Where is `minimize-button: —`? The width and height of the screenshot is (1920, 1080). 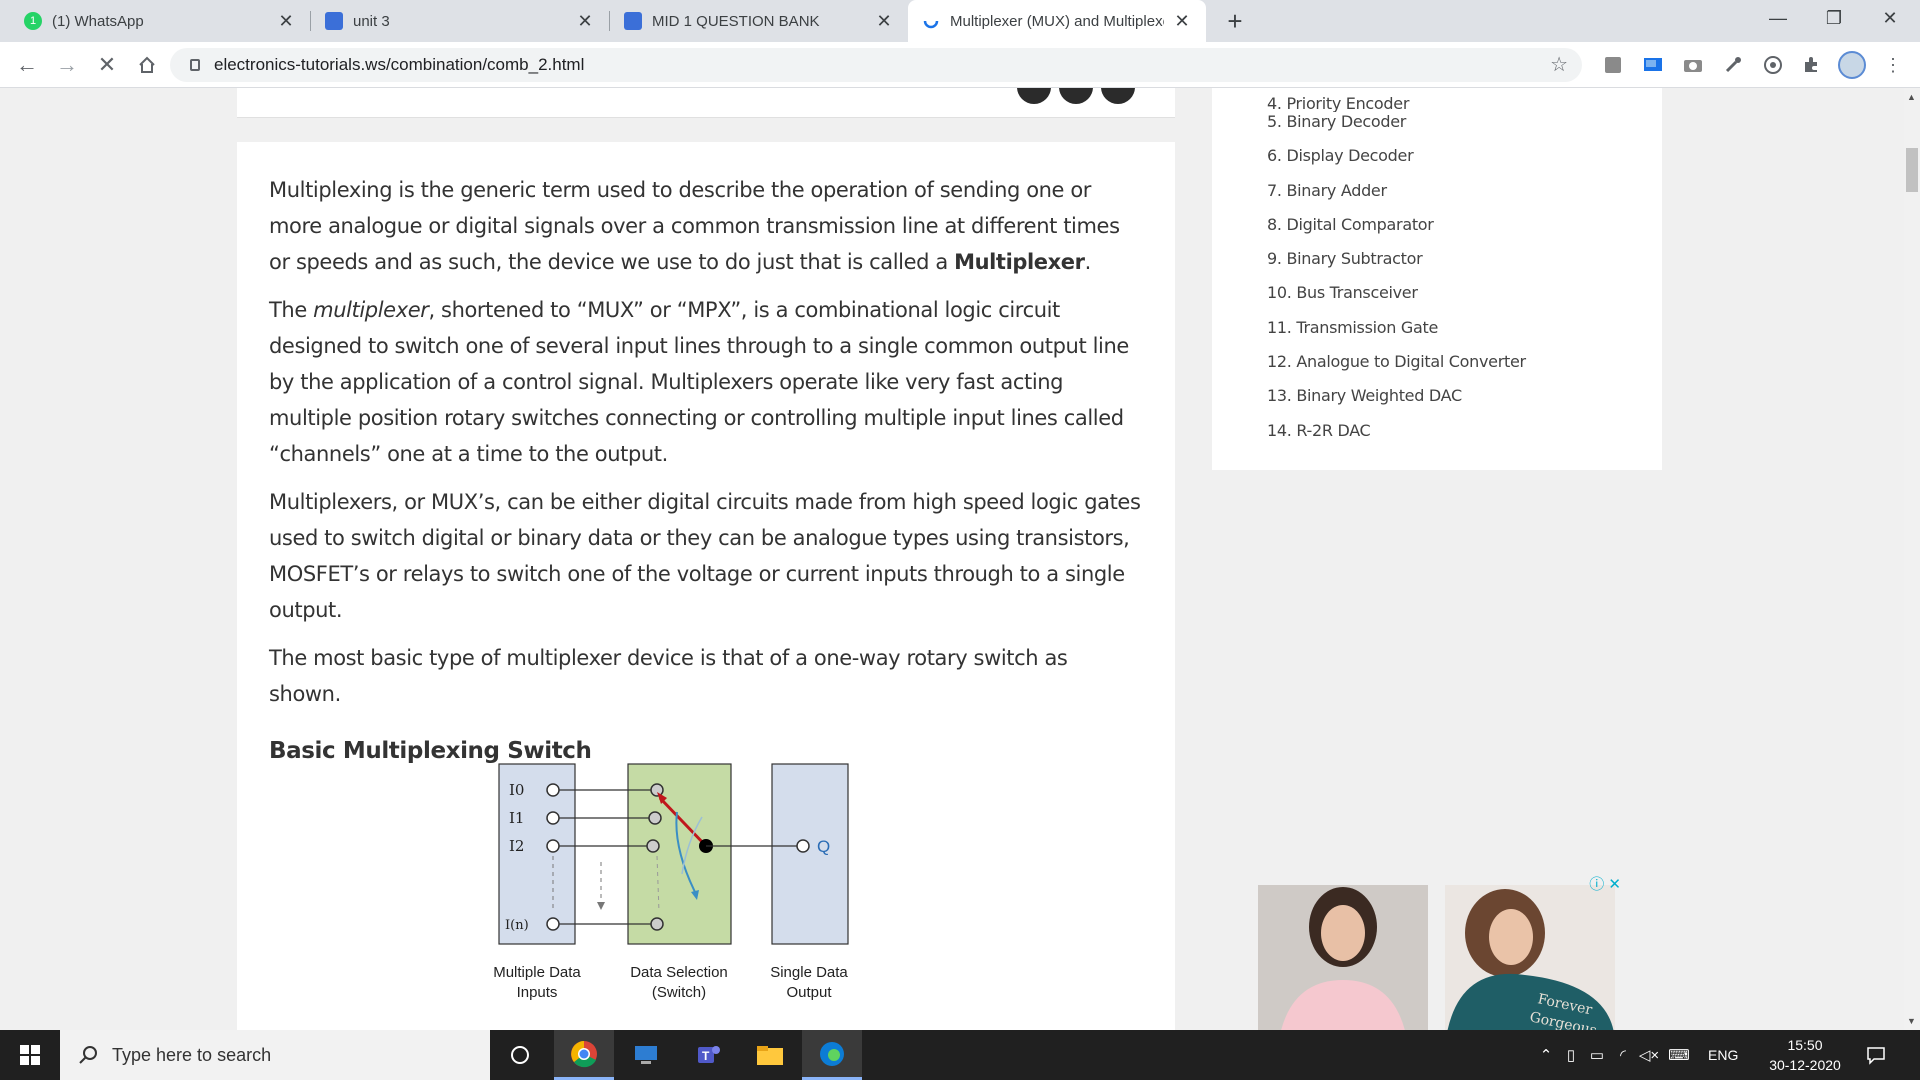
minimize-button: — is located at coordinates (1778, 18).